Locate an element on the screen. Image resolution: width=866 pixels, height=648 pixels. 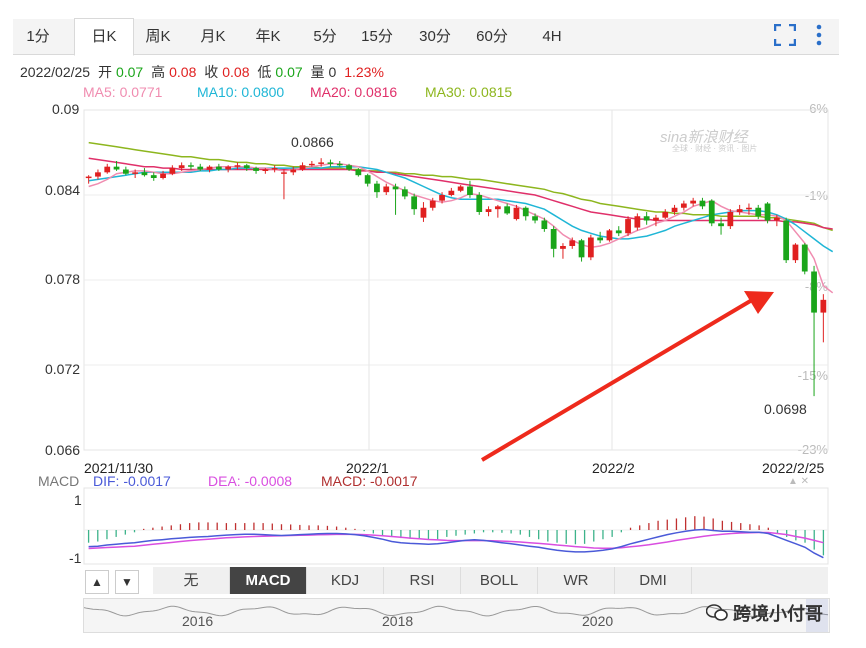
info-change: 1.23% is located at coordinates (364, 72).